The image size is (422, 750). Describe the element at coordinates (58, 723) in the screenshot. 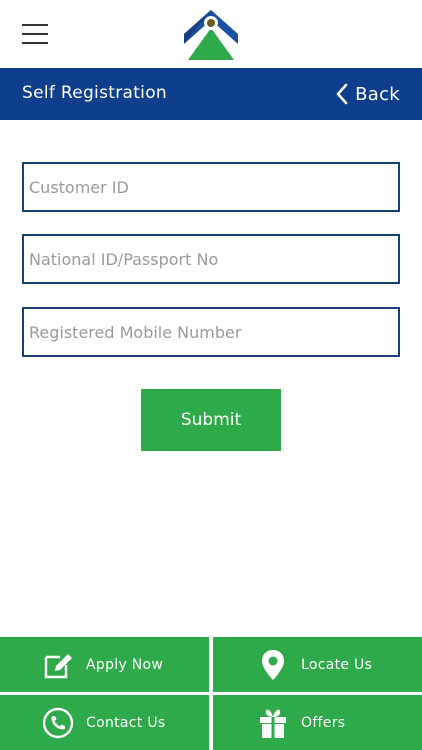

I see `phone-icon` at that location.